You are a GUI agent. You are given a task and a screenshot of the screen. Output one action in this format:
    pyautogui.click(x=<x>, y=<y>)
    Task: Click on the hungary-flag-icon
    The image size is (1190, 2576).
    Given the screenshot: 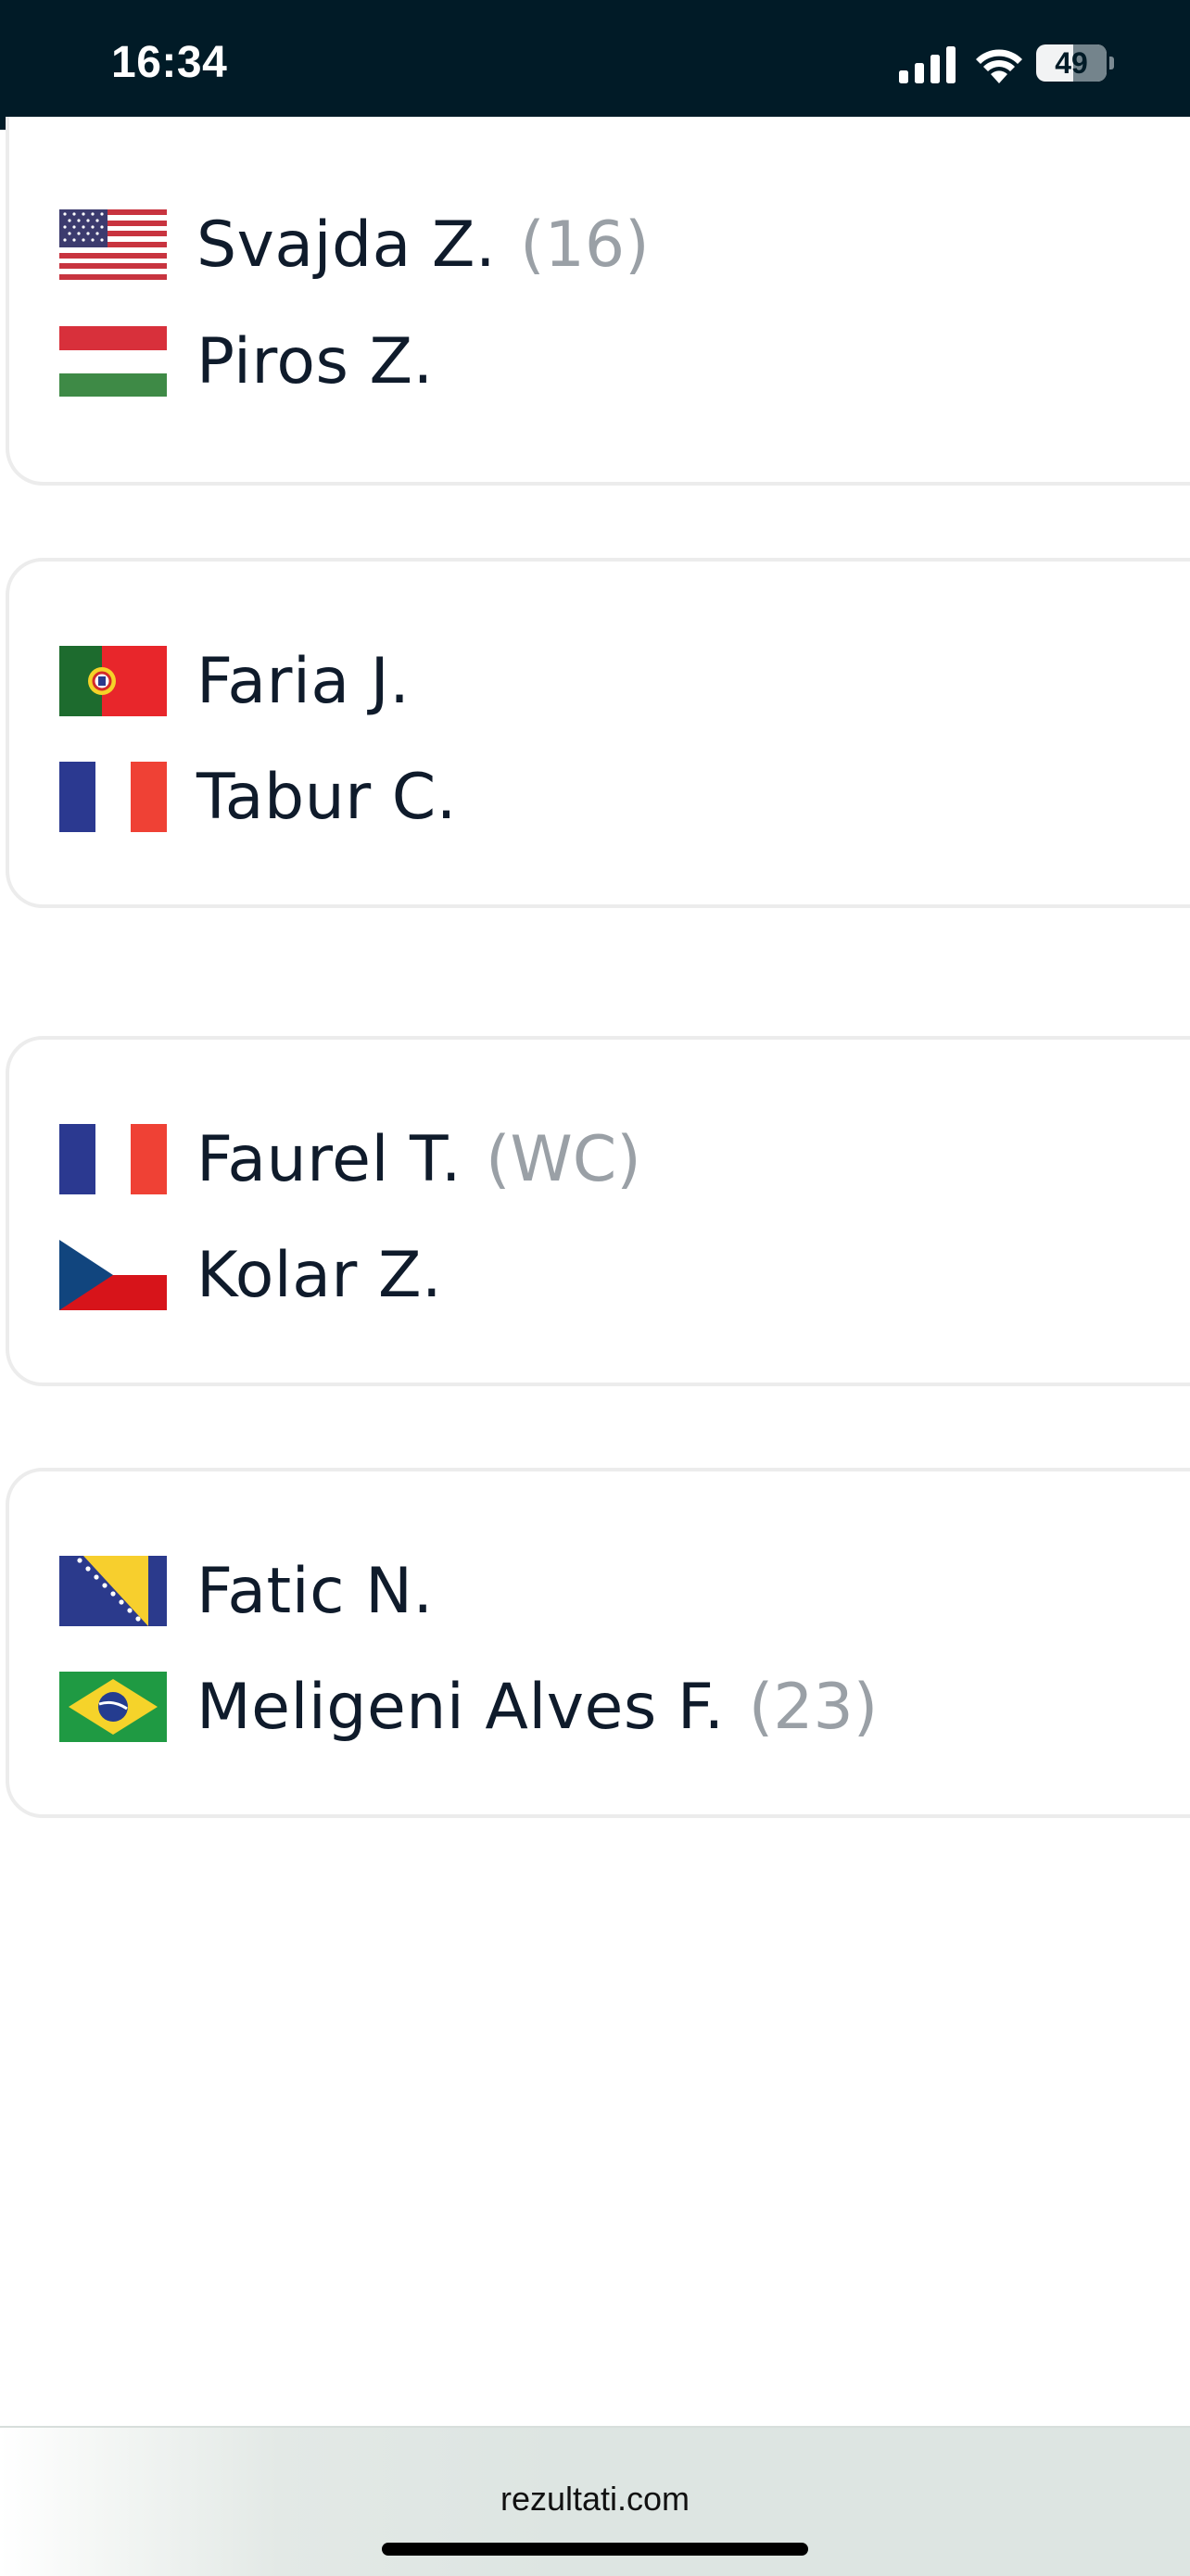 What is the action you would take?
    pyautogui.click(x=113, y=362)
    